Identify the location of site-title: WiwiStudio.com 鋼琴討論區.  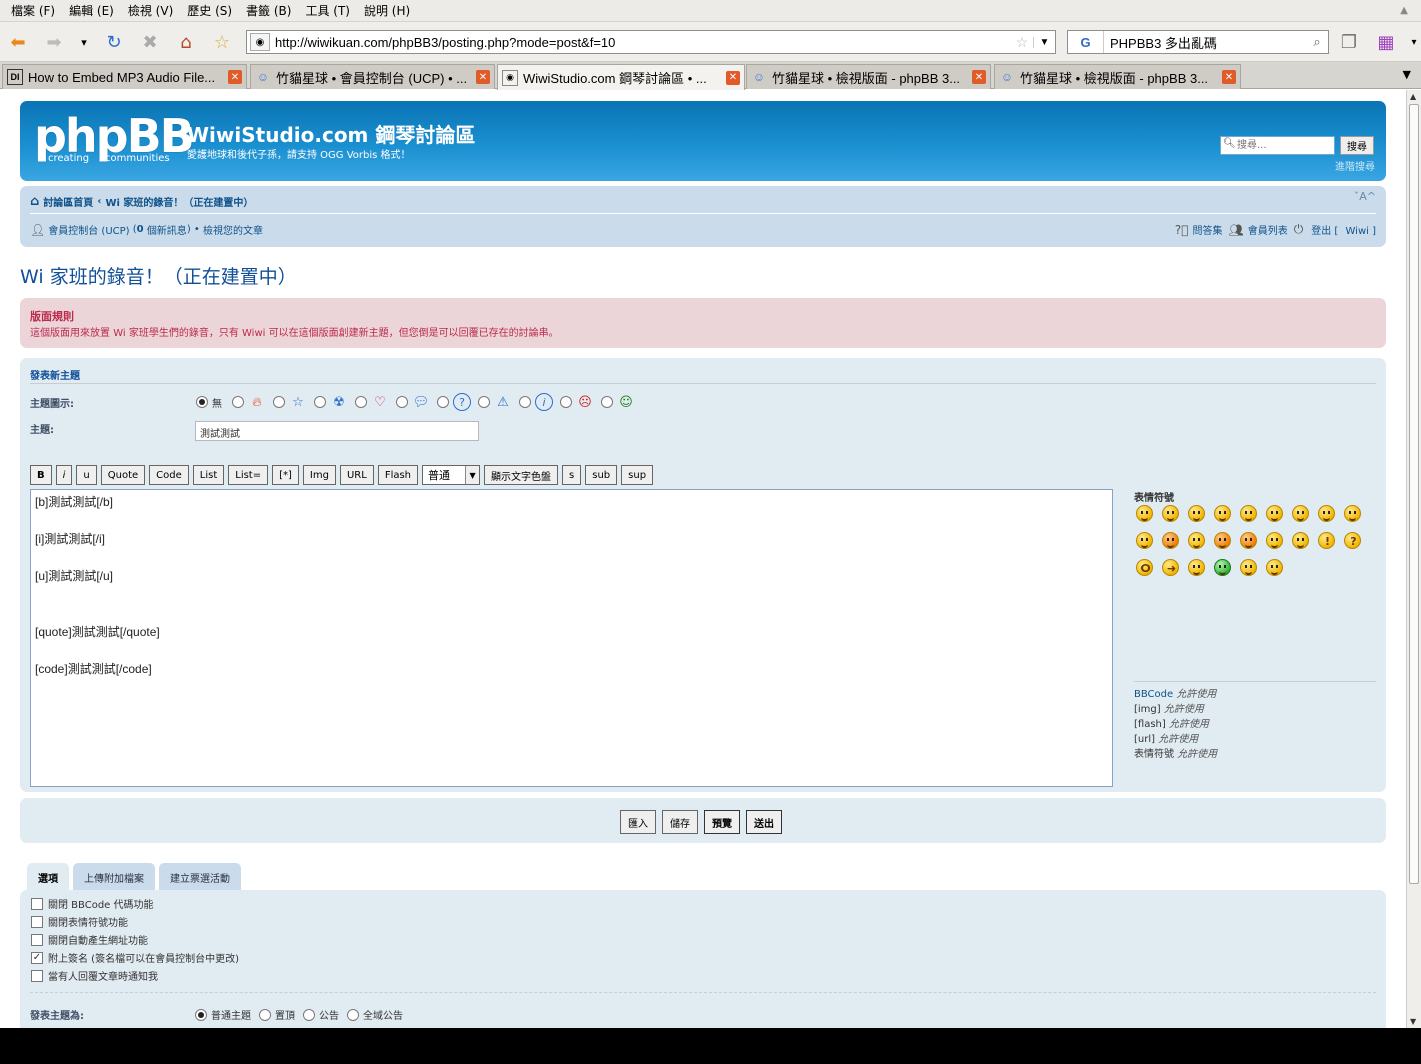
(331, 133).